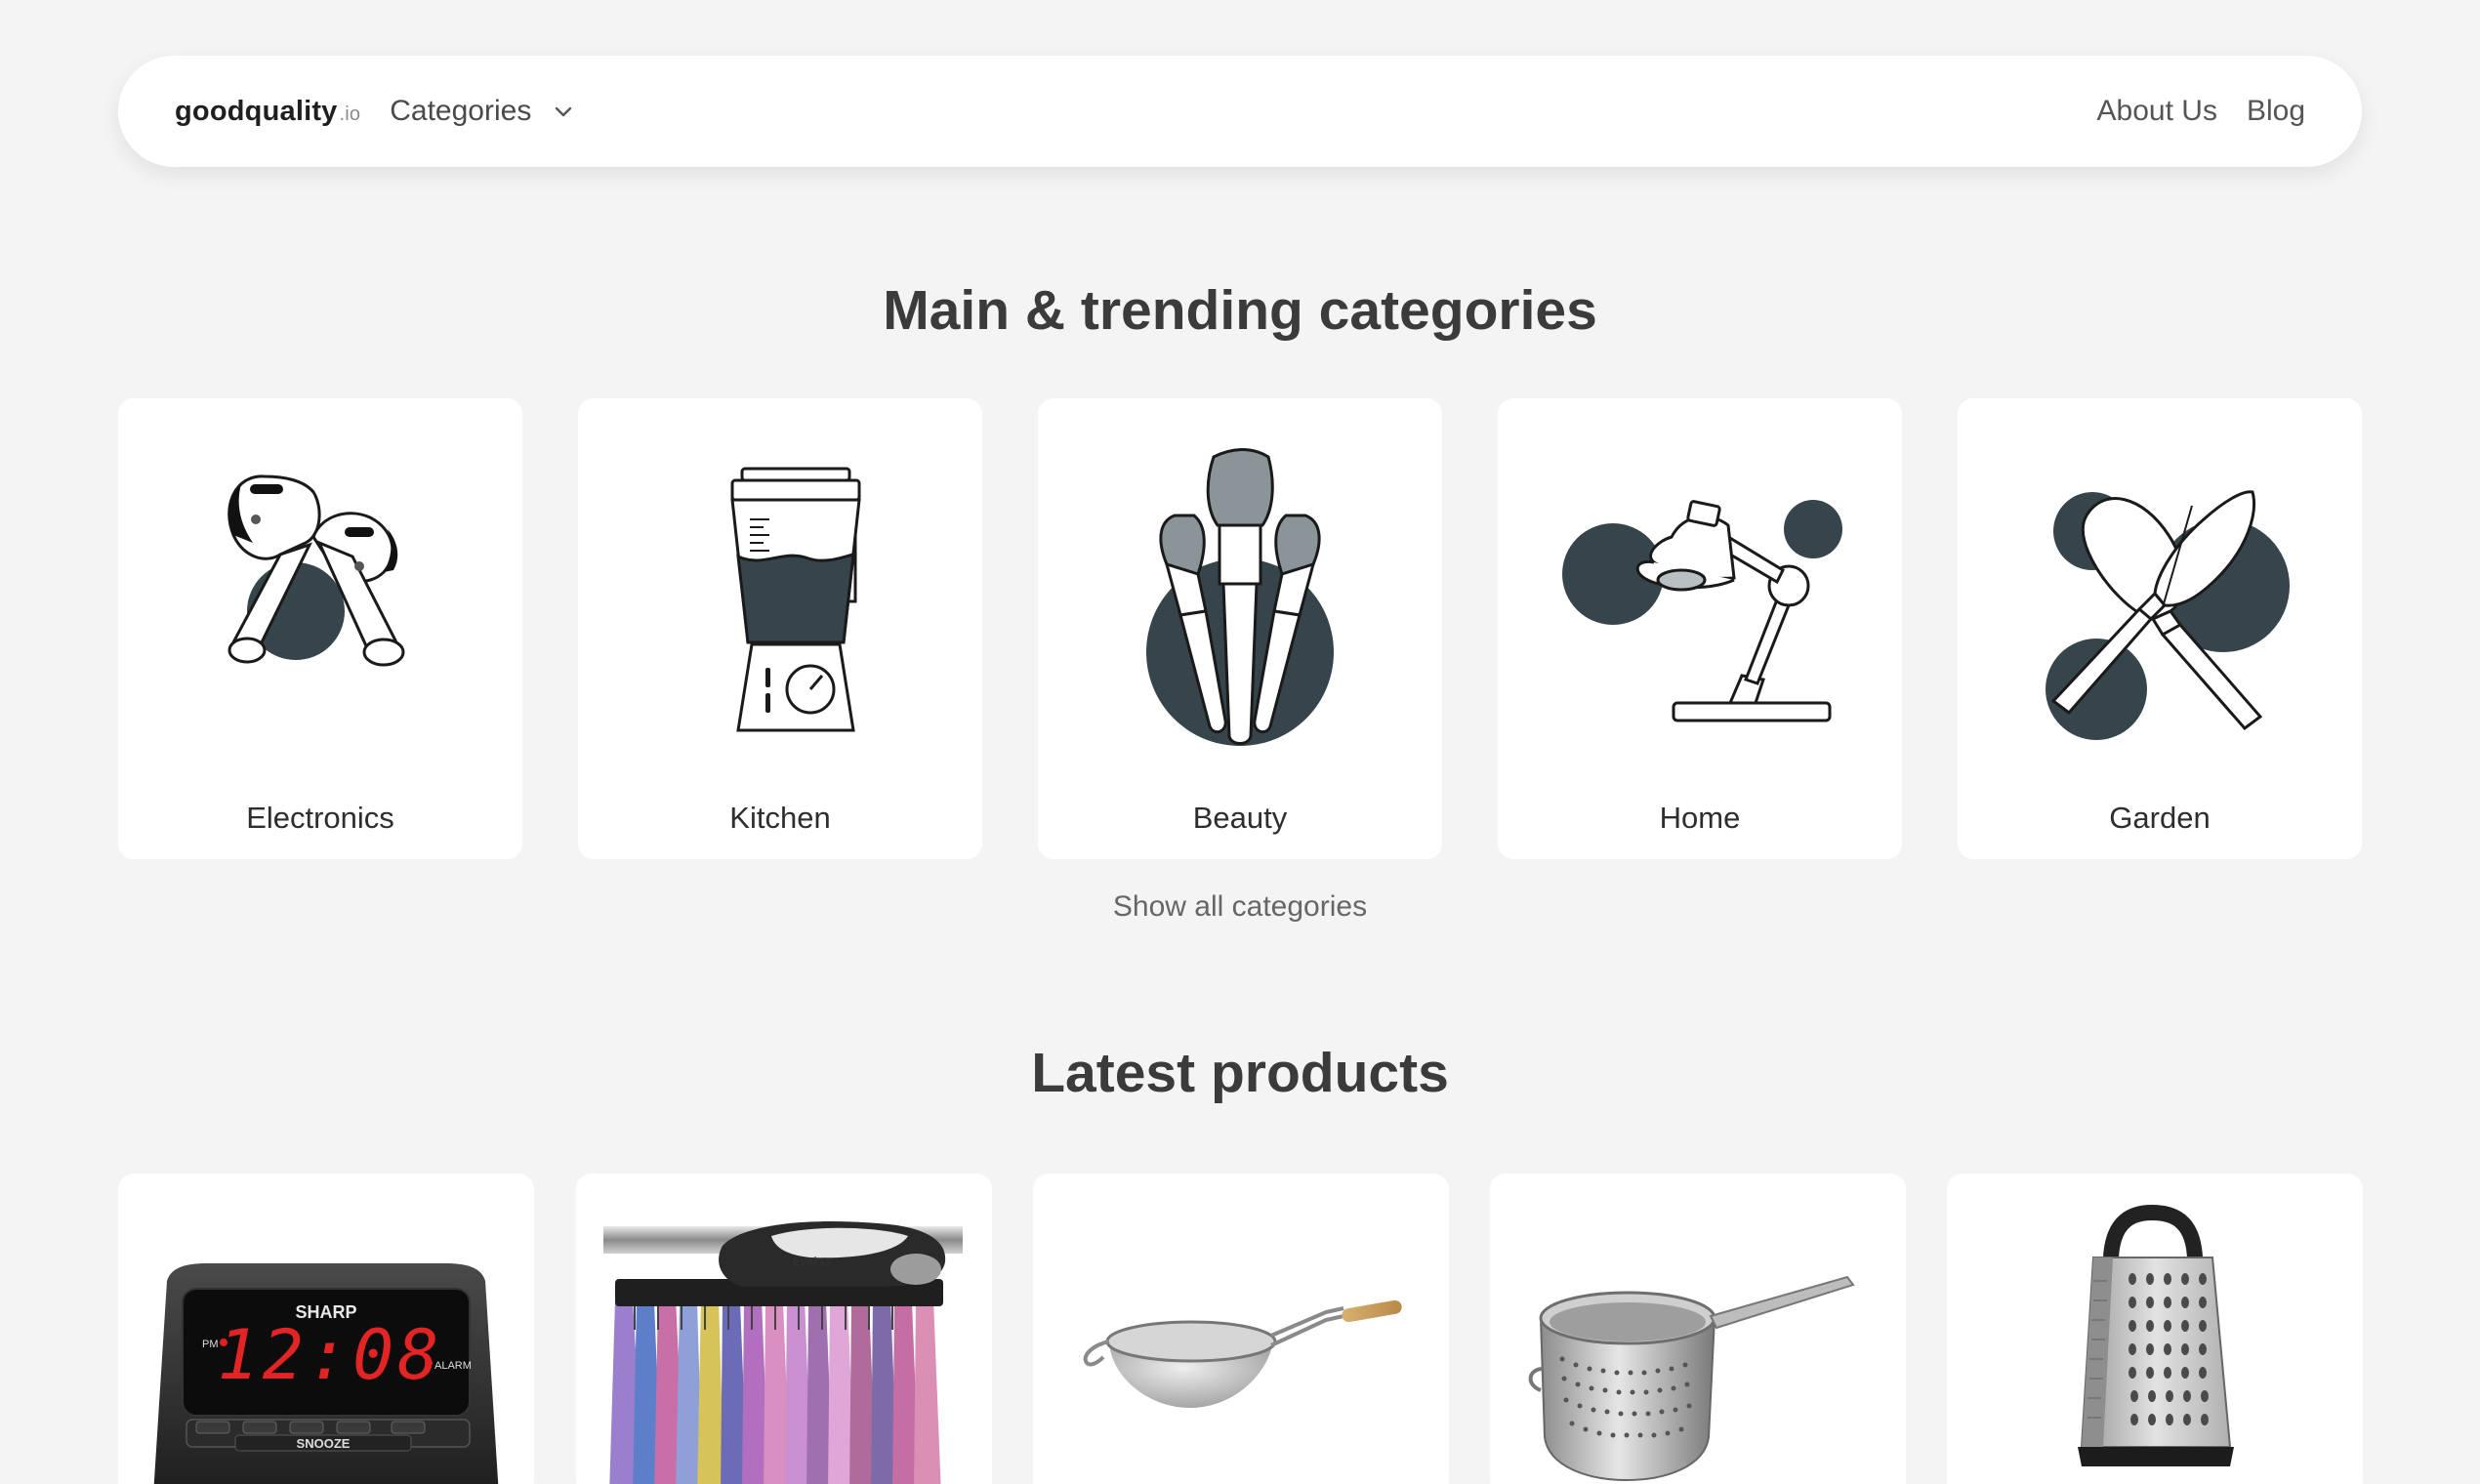 The image size is (2480, 1484). I want to click on category-card-beauty: Beauty, so click(1240, 629).